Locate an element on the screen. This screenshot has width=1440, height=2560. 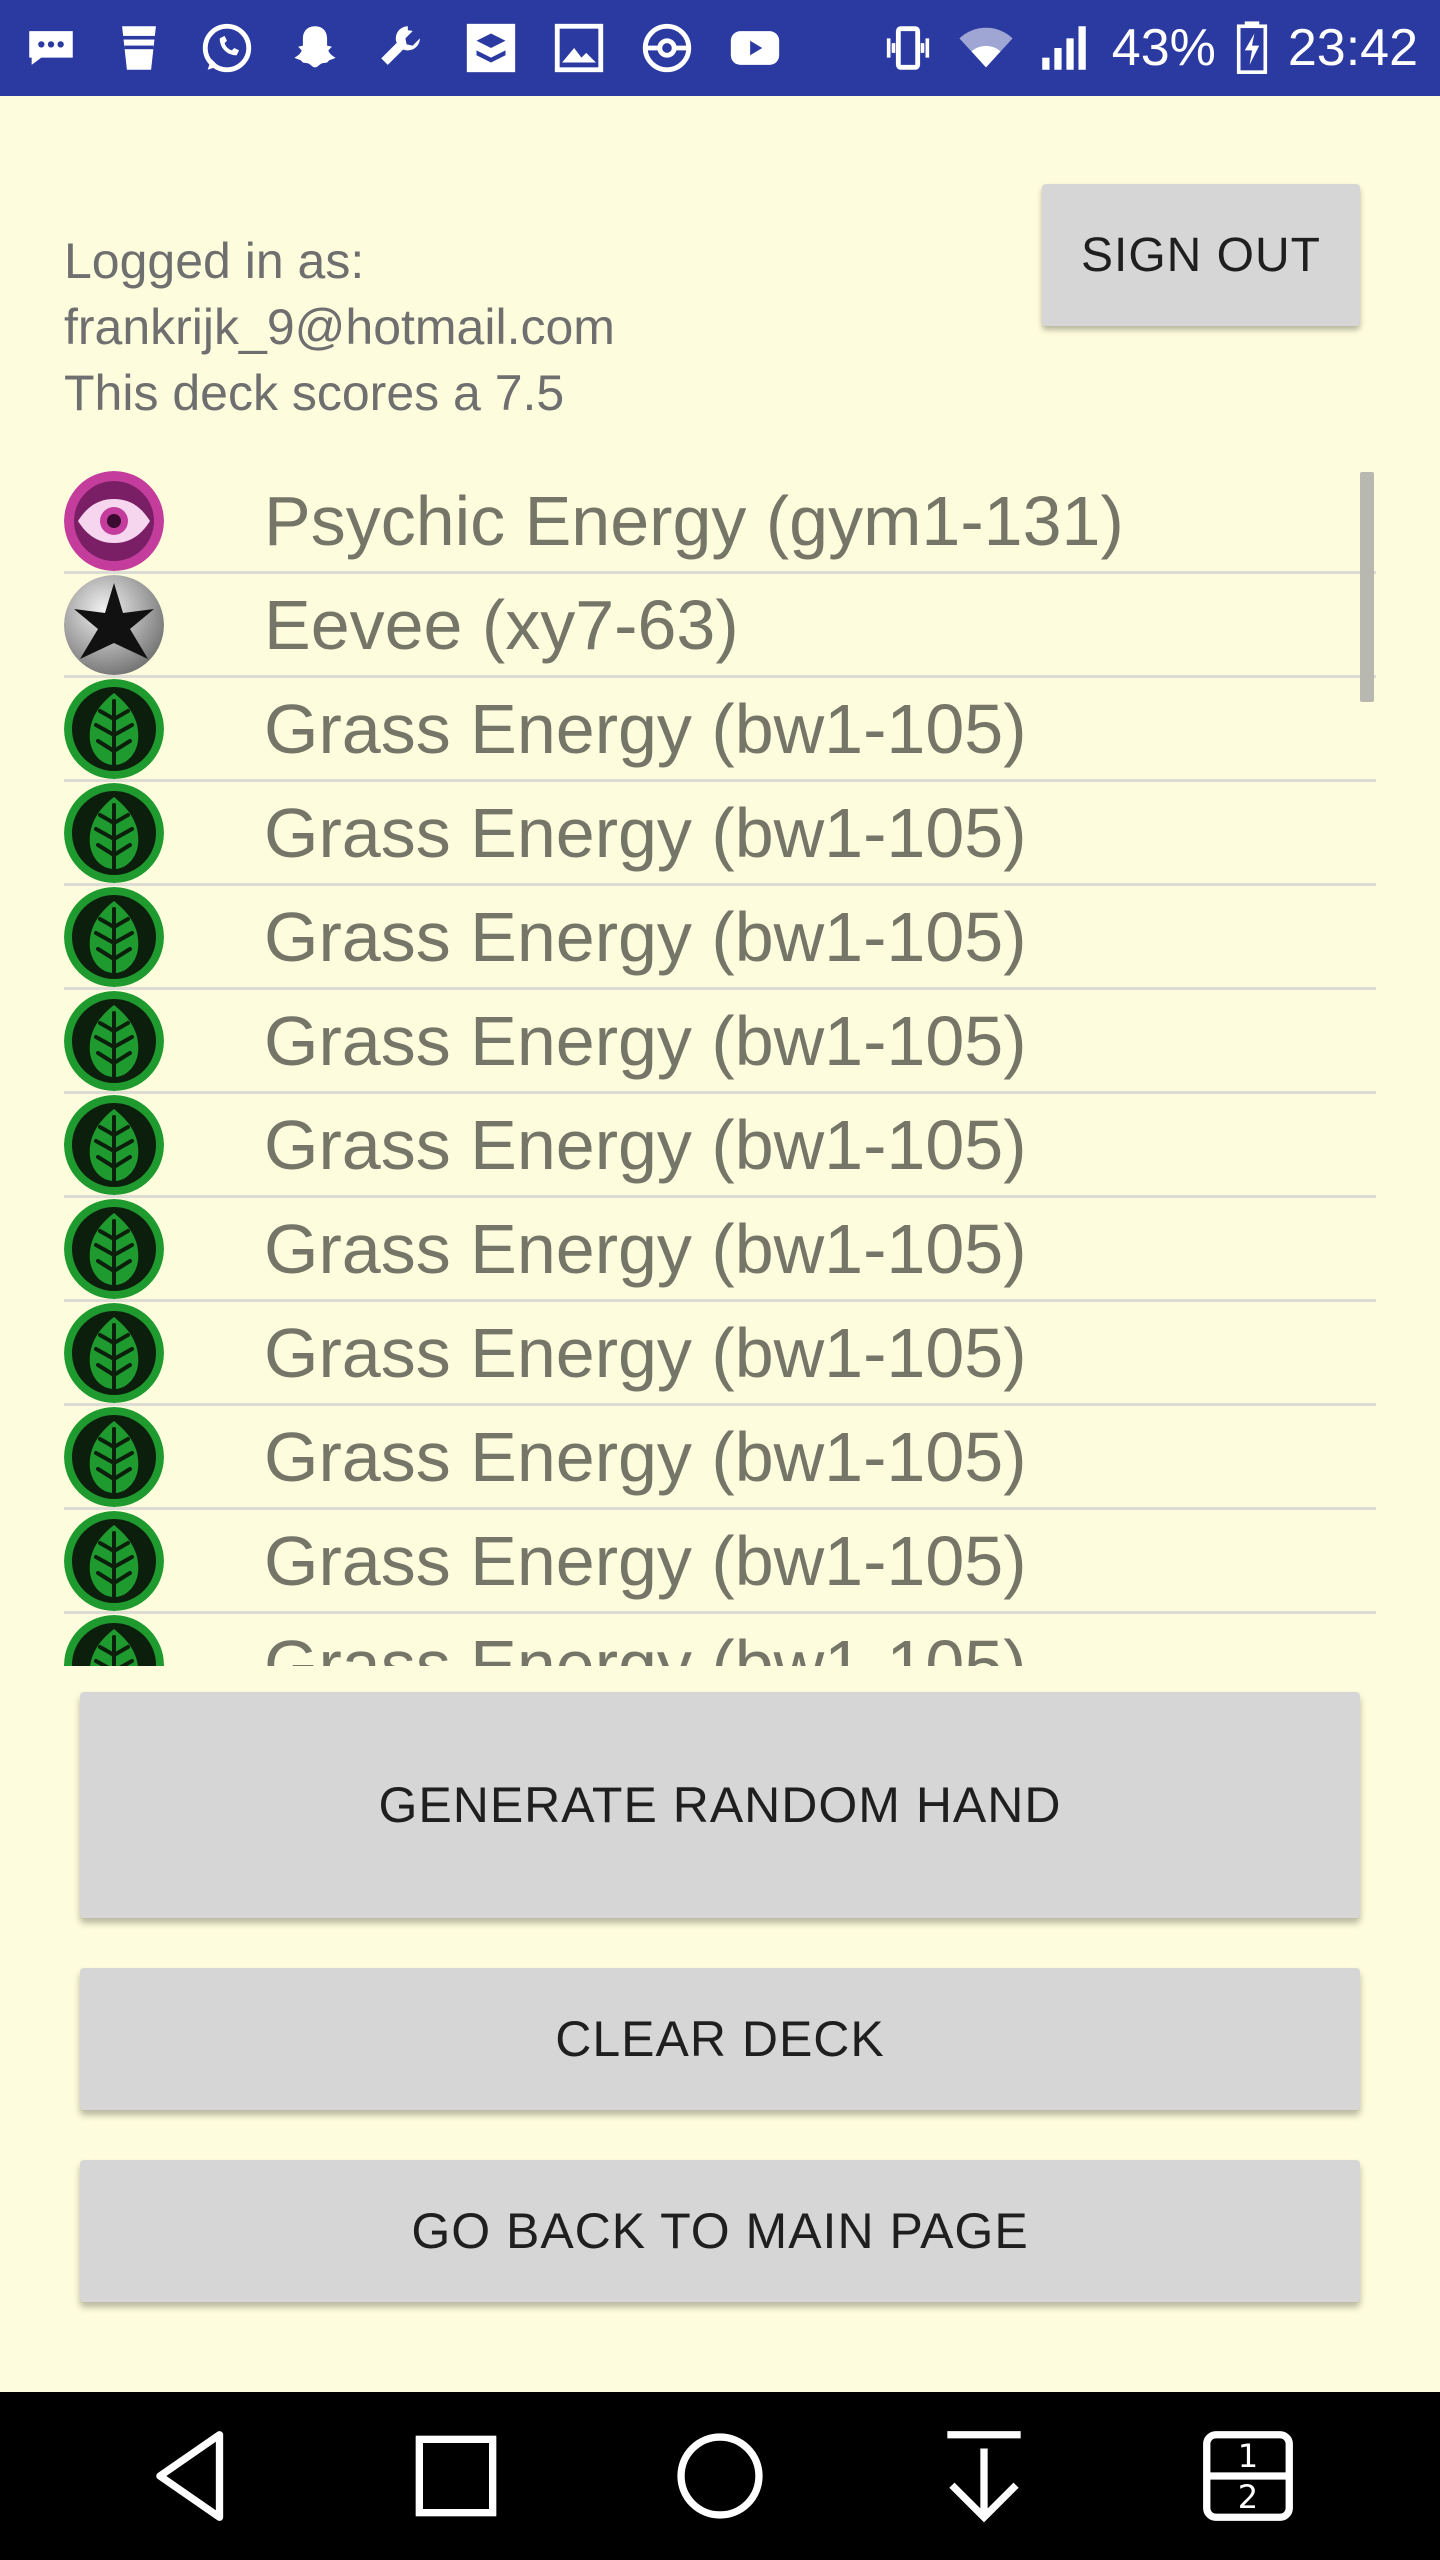
card-list-item: Eevee (xy7-63) is located at coordinates (720, 626).